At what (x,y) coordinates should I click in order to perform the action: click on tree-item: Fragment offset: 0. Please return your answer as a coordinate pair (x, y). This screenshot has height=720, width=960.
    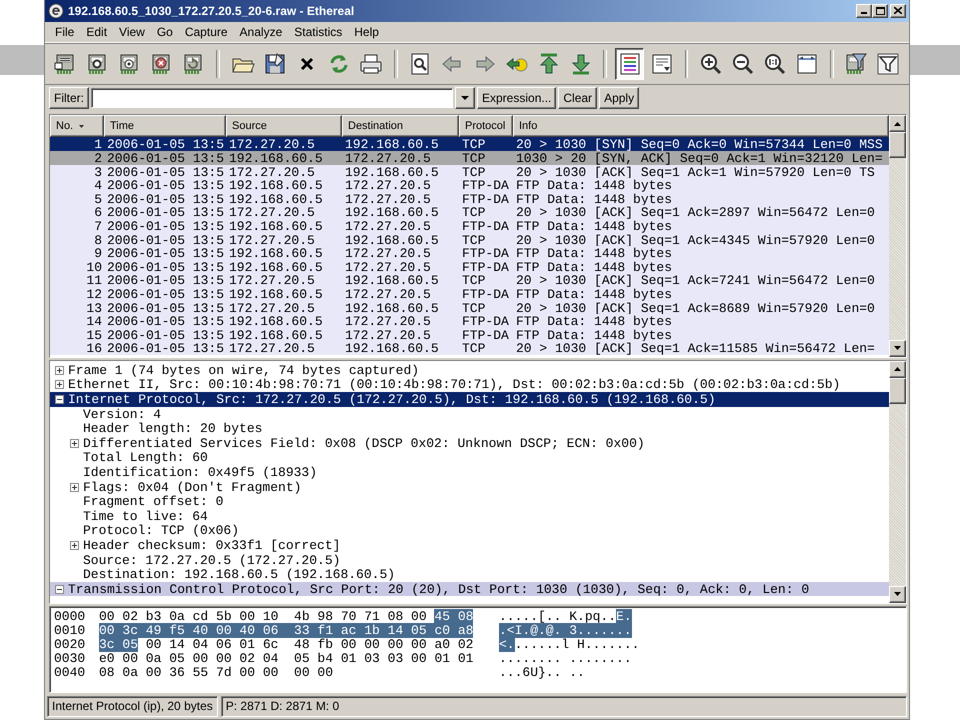
    Looking at the image, I should click on (469, 501).